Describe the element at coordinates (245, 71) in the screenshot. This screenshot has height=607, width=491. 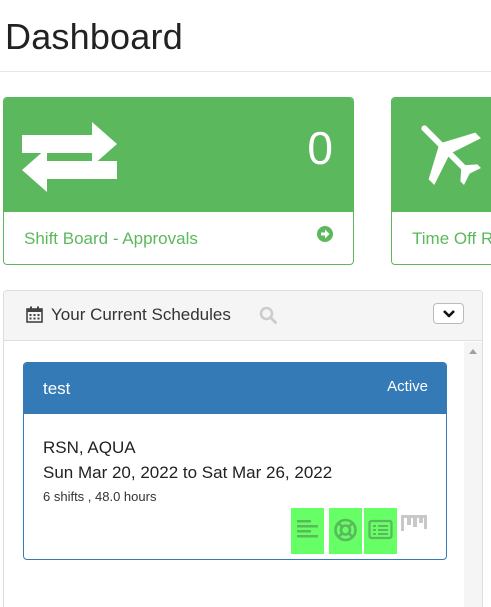
I see `title-divider` at that location.